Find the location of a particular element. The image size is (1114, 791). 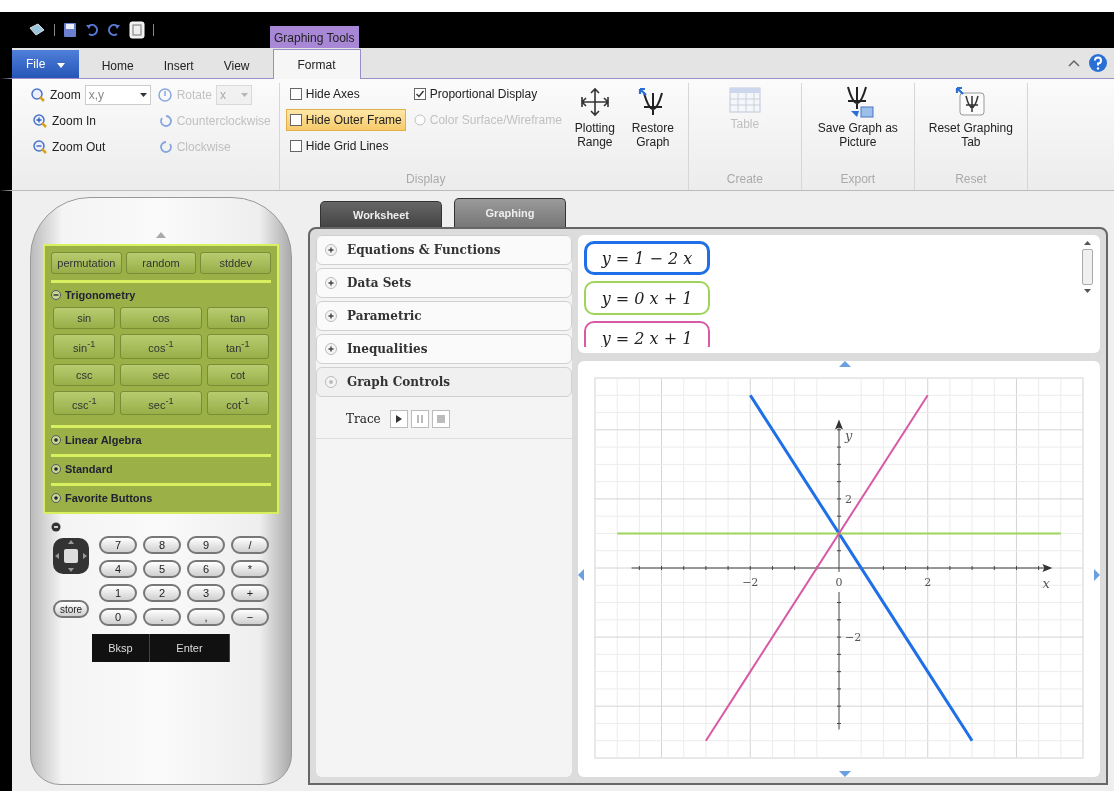

zoom-out-button: Zoom Out is located at coordinates (90, 147).